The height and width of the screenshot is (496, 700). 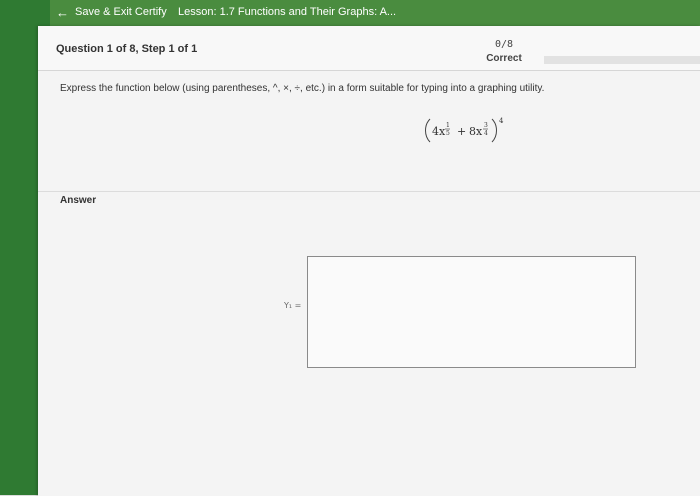 What do you see at coordinates (476, 131) in the screenshot?
I see `term-8x: 8x` at bounding box center [476, 131].